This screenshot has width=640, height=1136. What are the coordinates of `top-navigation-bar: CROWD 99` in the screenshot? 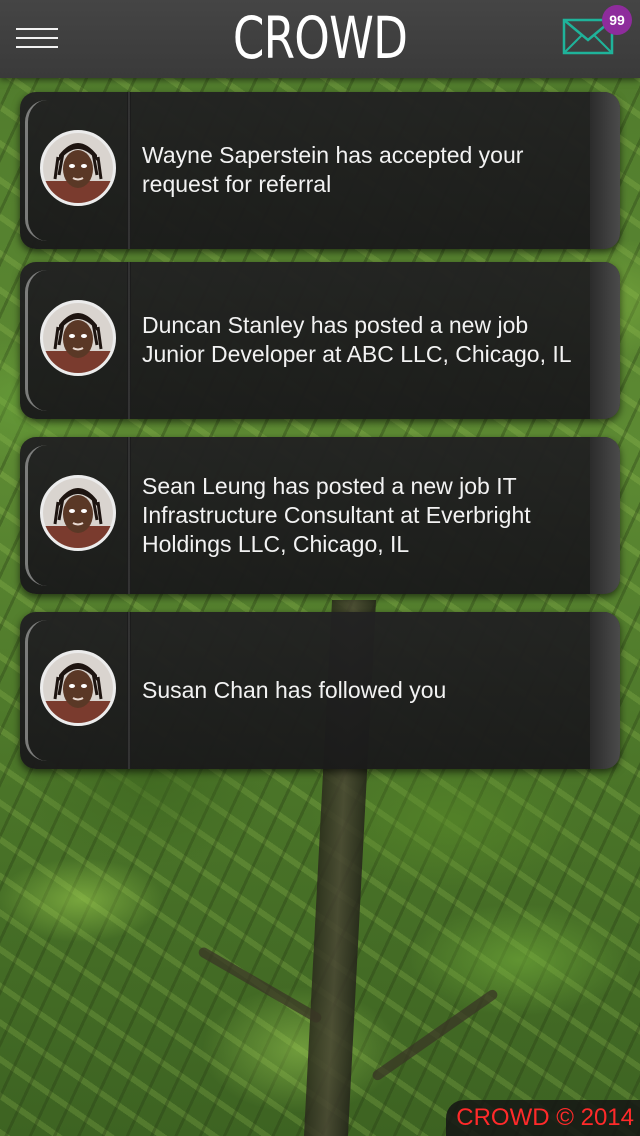 It's located at (320, 39).